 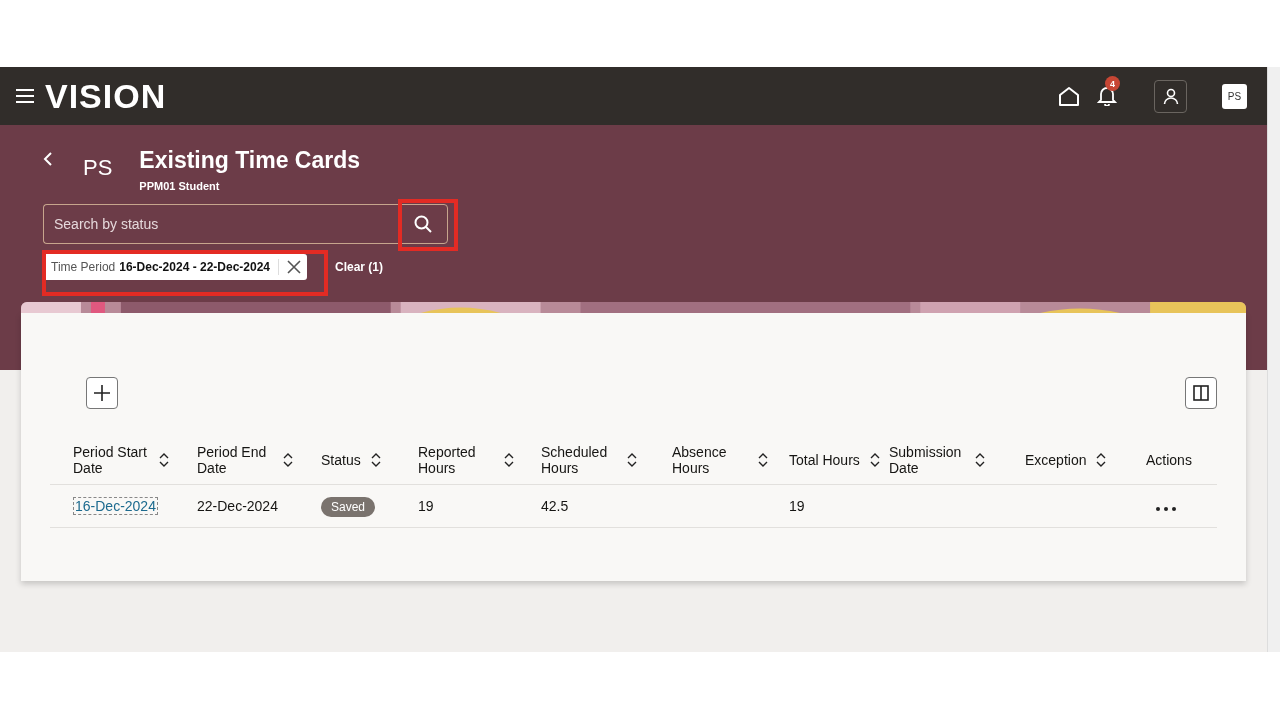 I want to click on add-button, so click(x=102, y=393).